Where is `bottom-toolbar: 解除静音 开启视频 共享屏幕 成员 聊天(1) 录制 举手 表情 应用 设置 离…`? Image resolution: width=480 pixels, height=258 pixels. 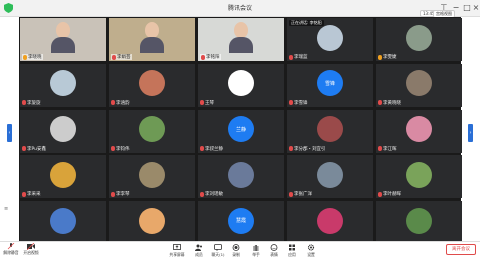
bottom-toolbar: 解除静音 开启视频 共享屏幕 成员 聊天(1) 录制 举手 表情 应用 设置 离… is located at coordinates (240, 249).